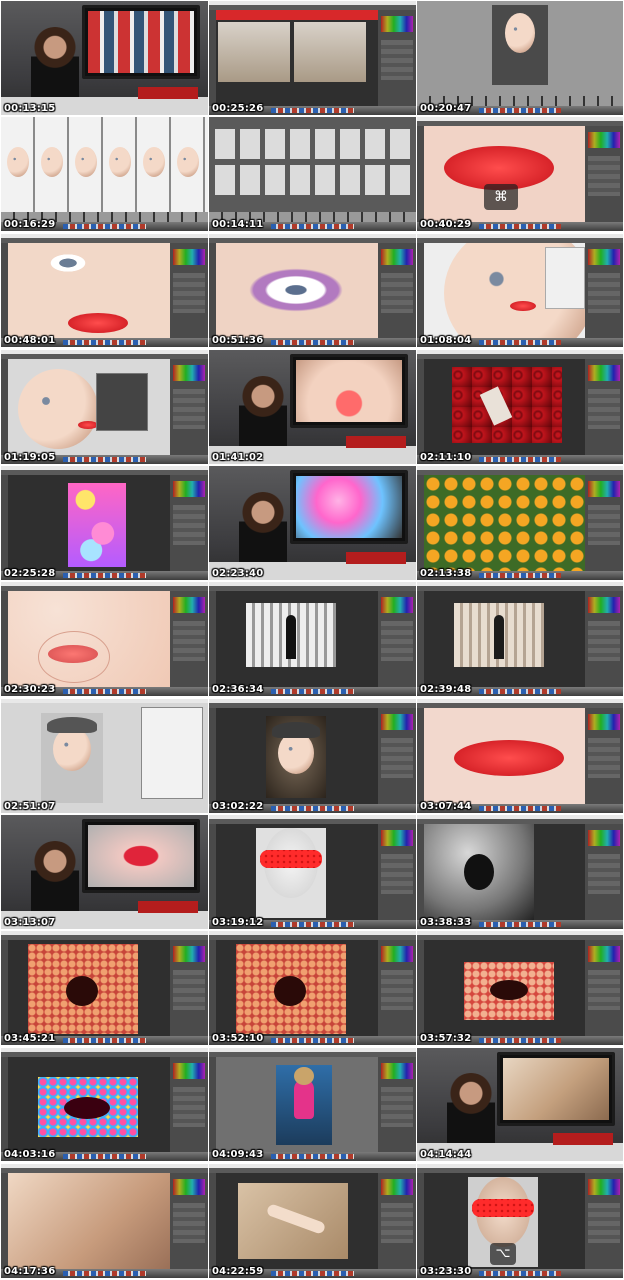 The width and height of the screenshot is (624, 1280). What do you see at coordinates (104, 290) in the screenshot?
I see `video-thumbnail: 00:48:01` at bounding box center [104, 290].